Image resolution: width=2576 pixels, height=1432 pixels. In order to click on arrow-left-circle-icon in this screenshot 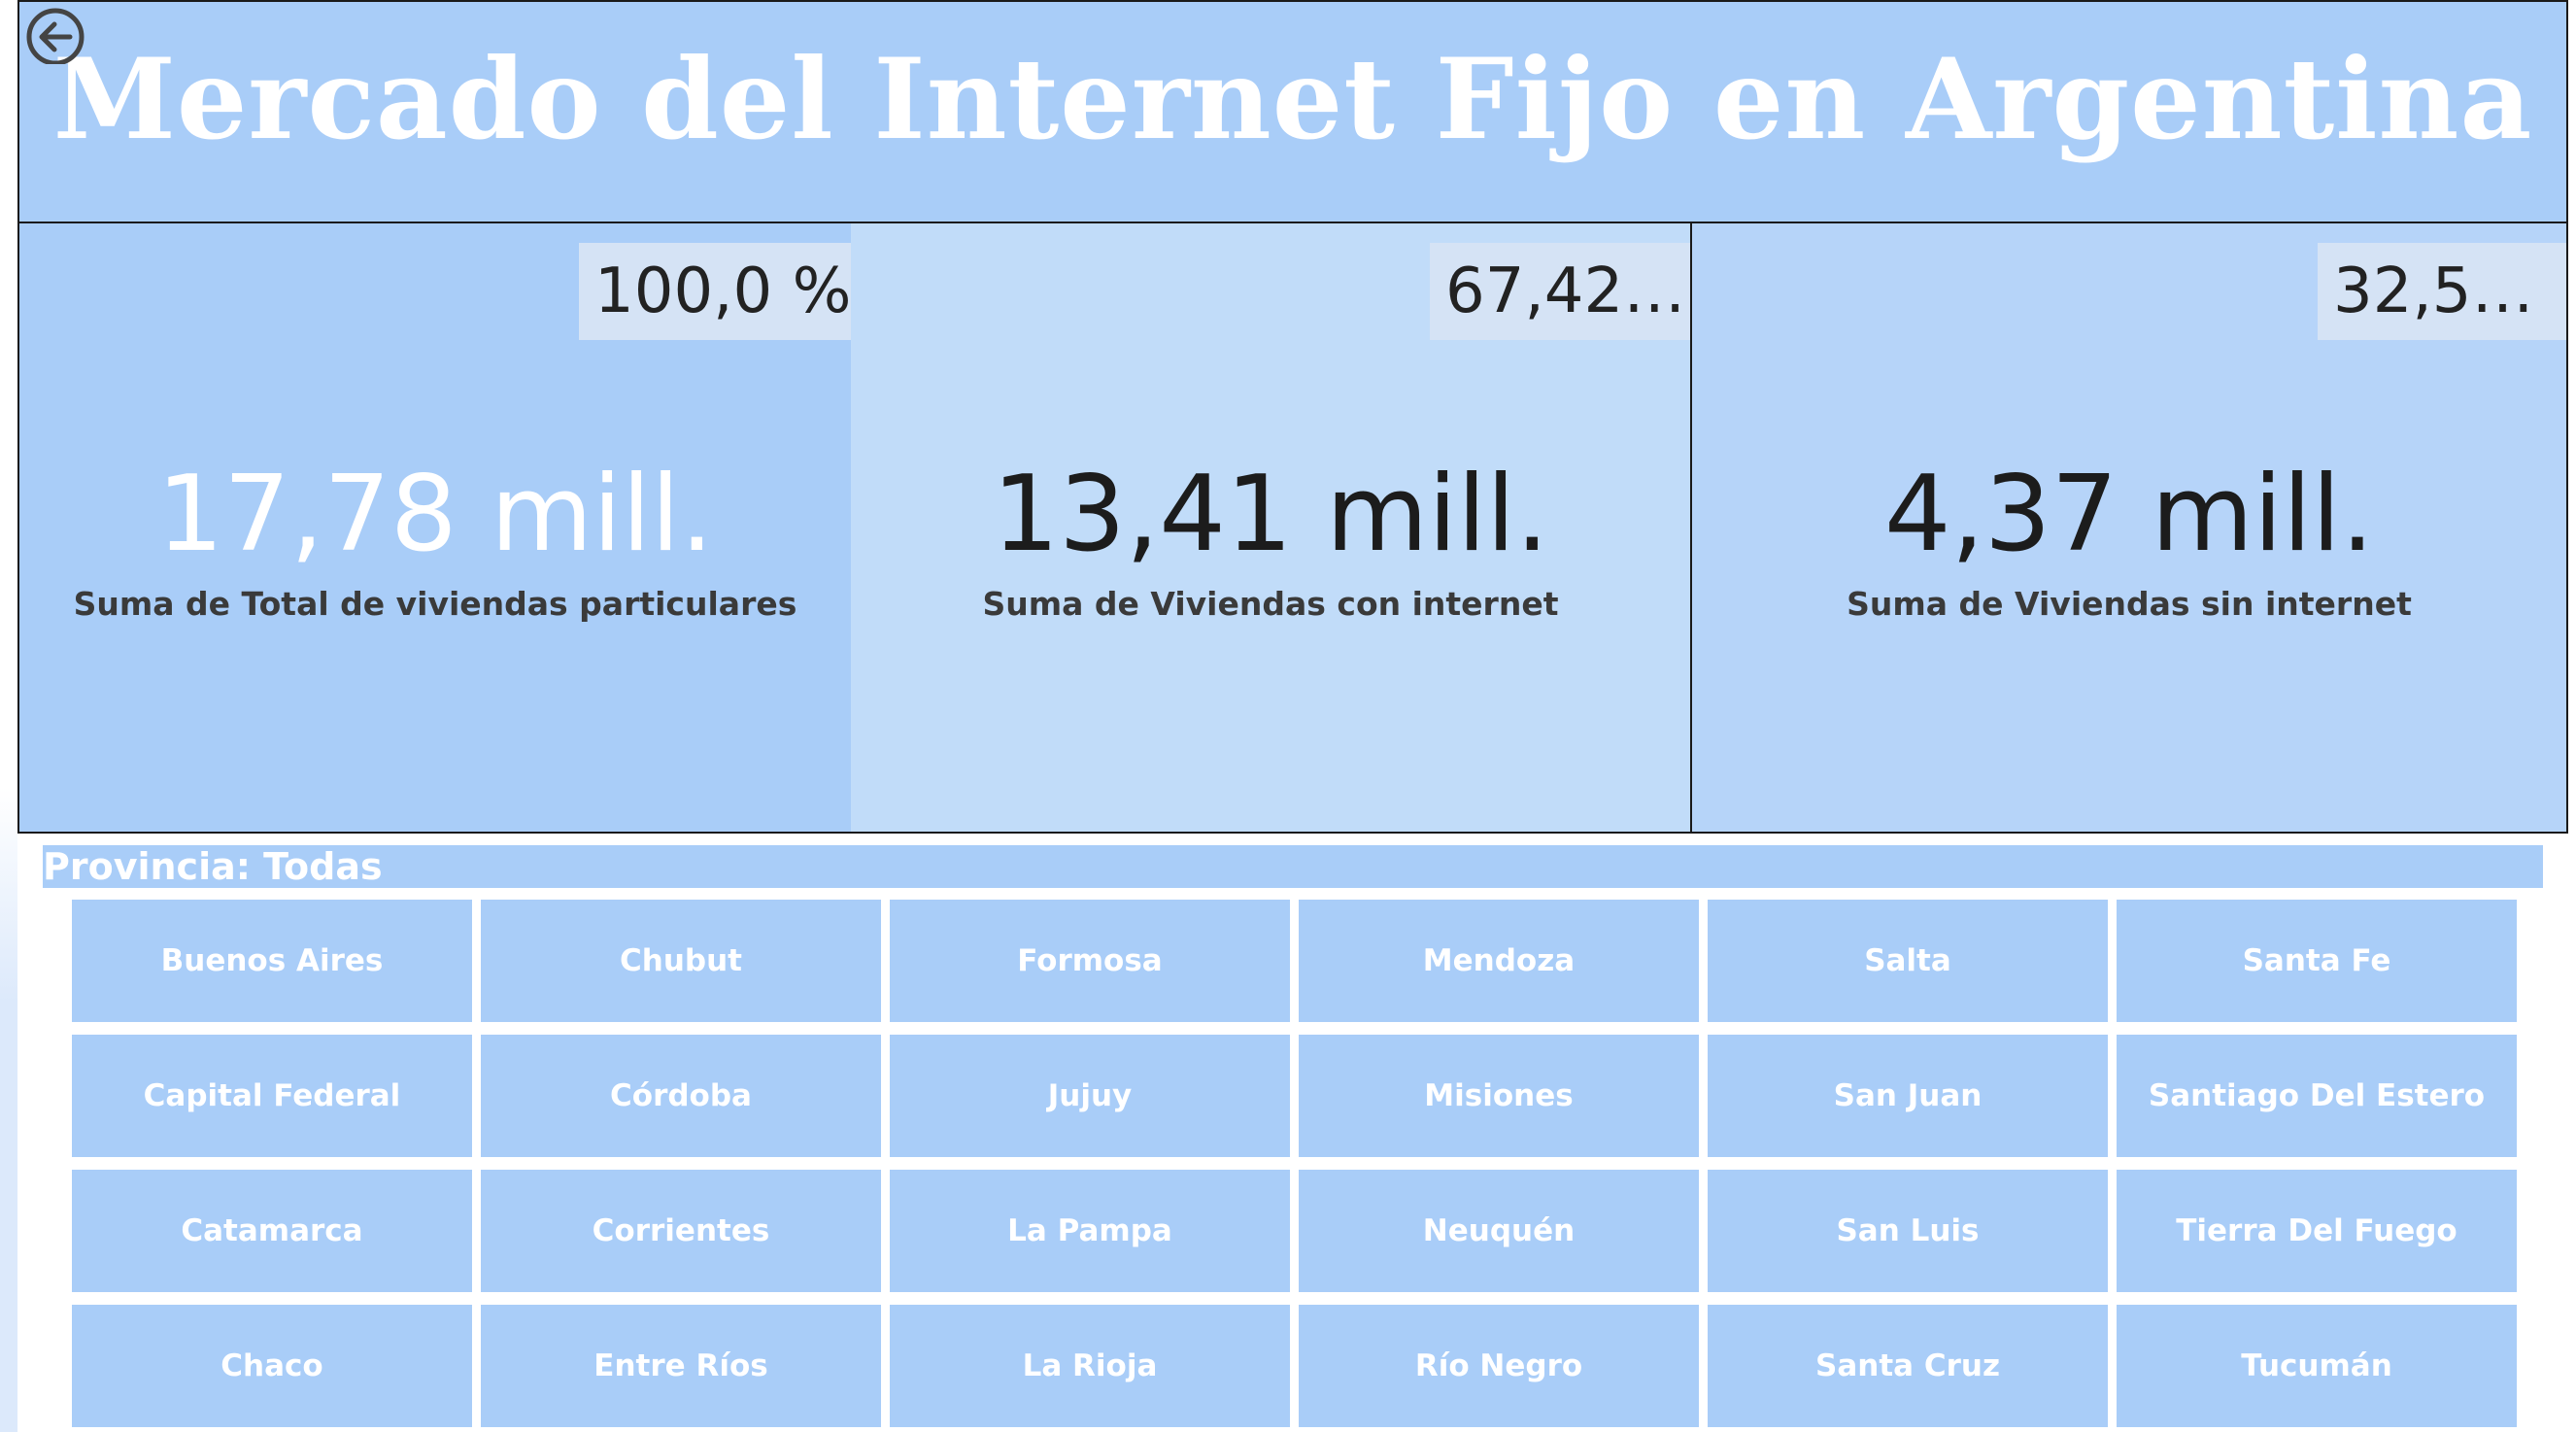, I will do `click(55, 37)`.